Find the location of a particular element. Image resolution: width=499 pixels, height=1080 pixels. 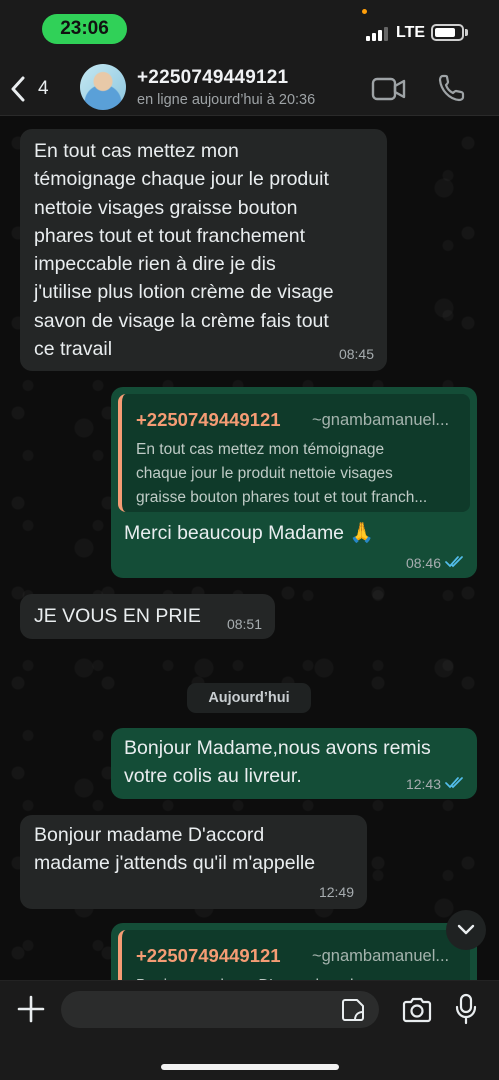

status-time: 23:06 is located at coordinates (84, 29).